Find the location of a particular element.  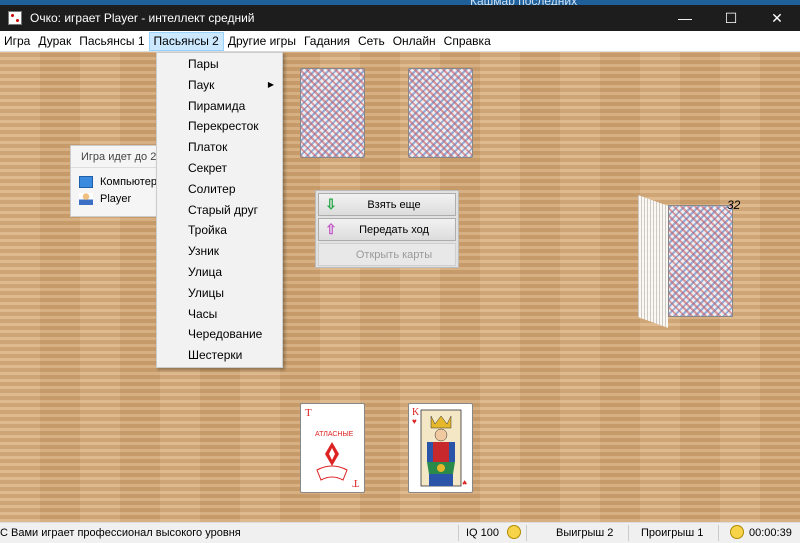

dropdown-item: Часы is located at coordinates (219, 314).